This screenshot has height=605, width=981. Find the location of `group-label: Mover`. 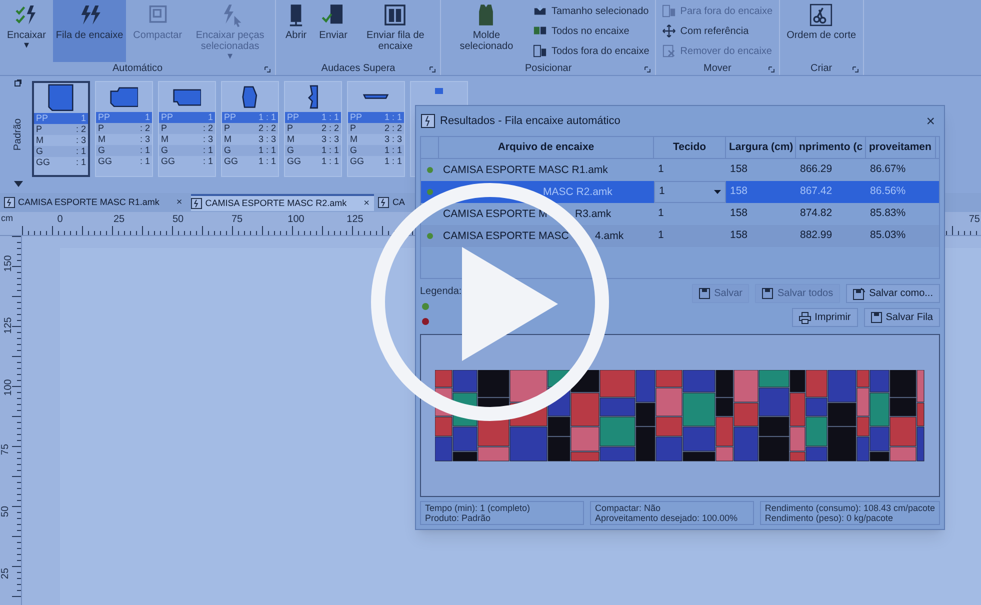

group-label: Mover is located at coordinates (718, 69).